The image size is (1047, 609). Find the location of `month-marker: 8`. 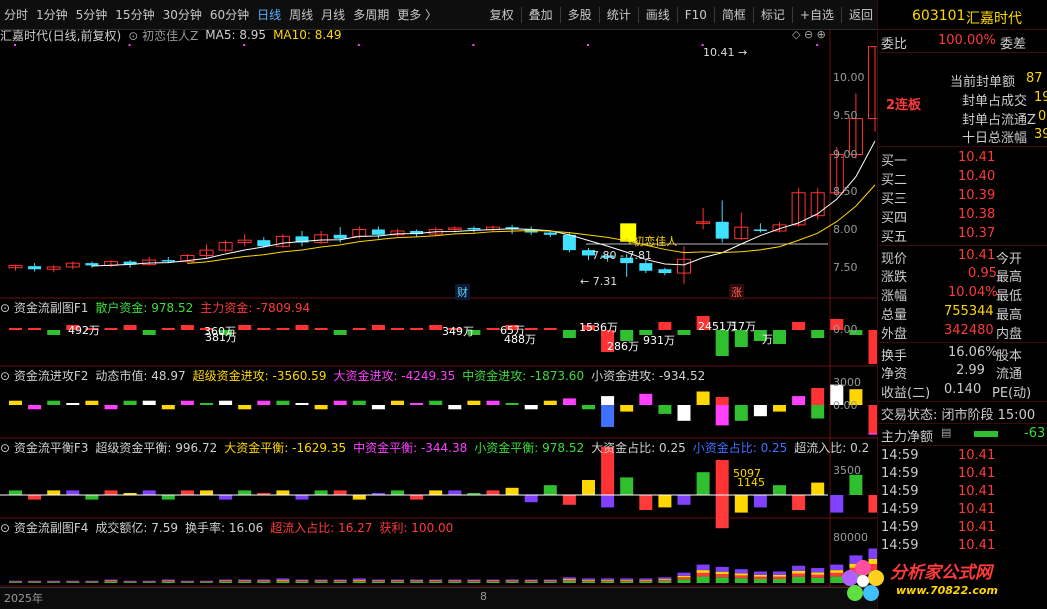

month-marker: 8 is located at coordinates (483, 596).